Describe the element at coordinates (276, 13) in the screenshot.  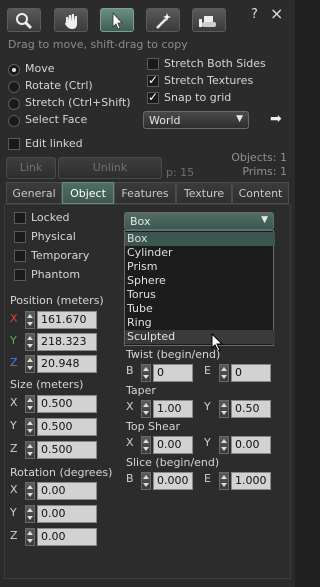
I see `close-icon: ×` at that location.